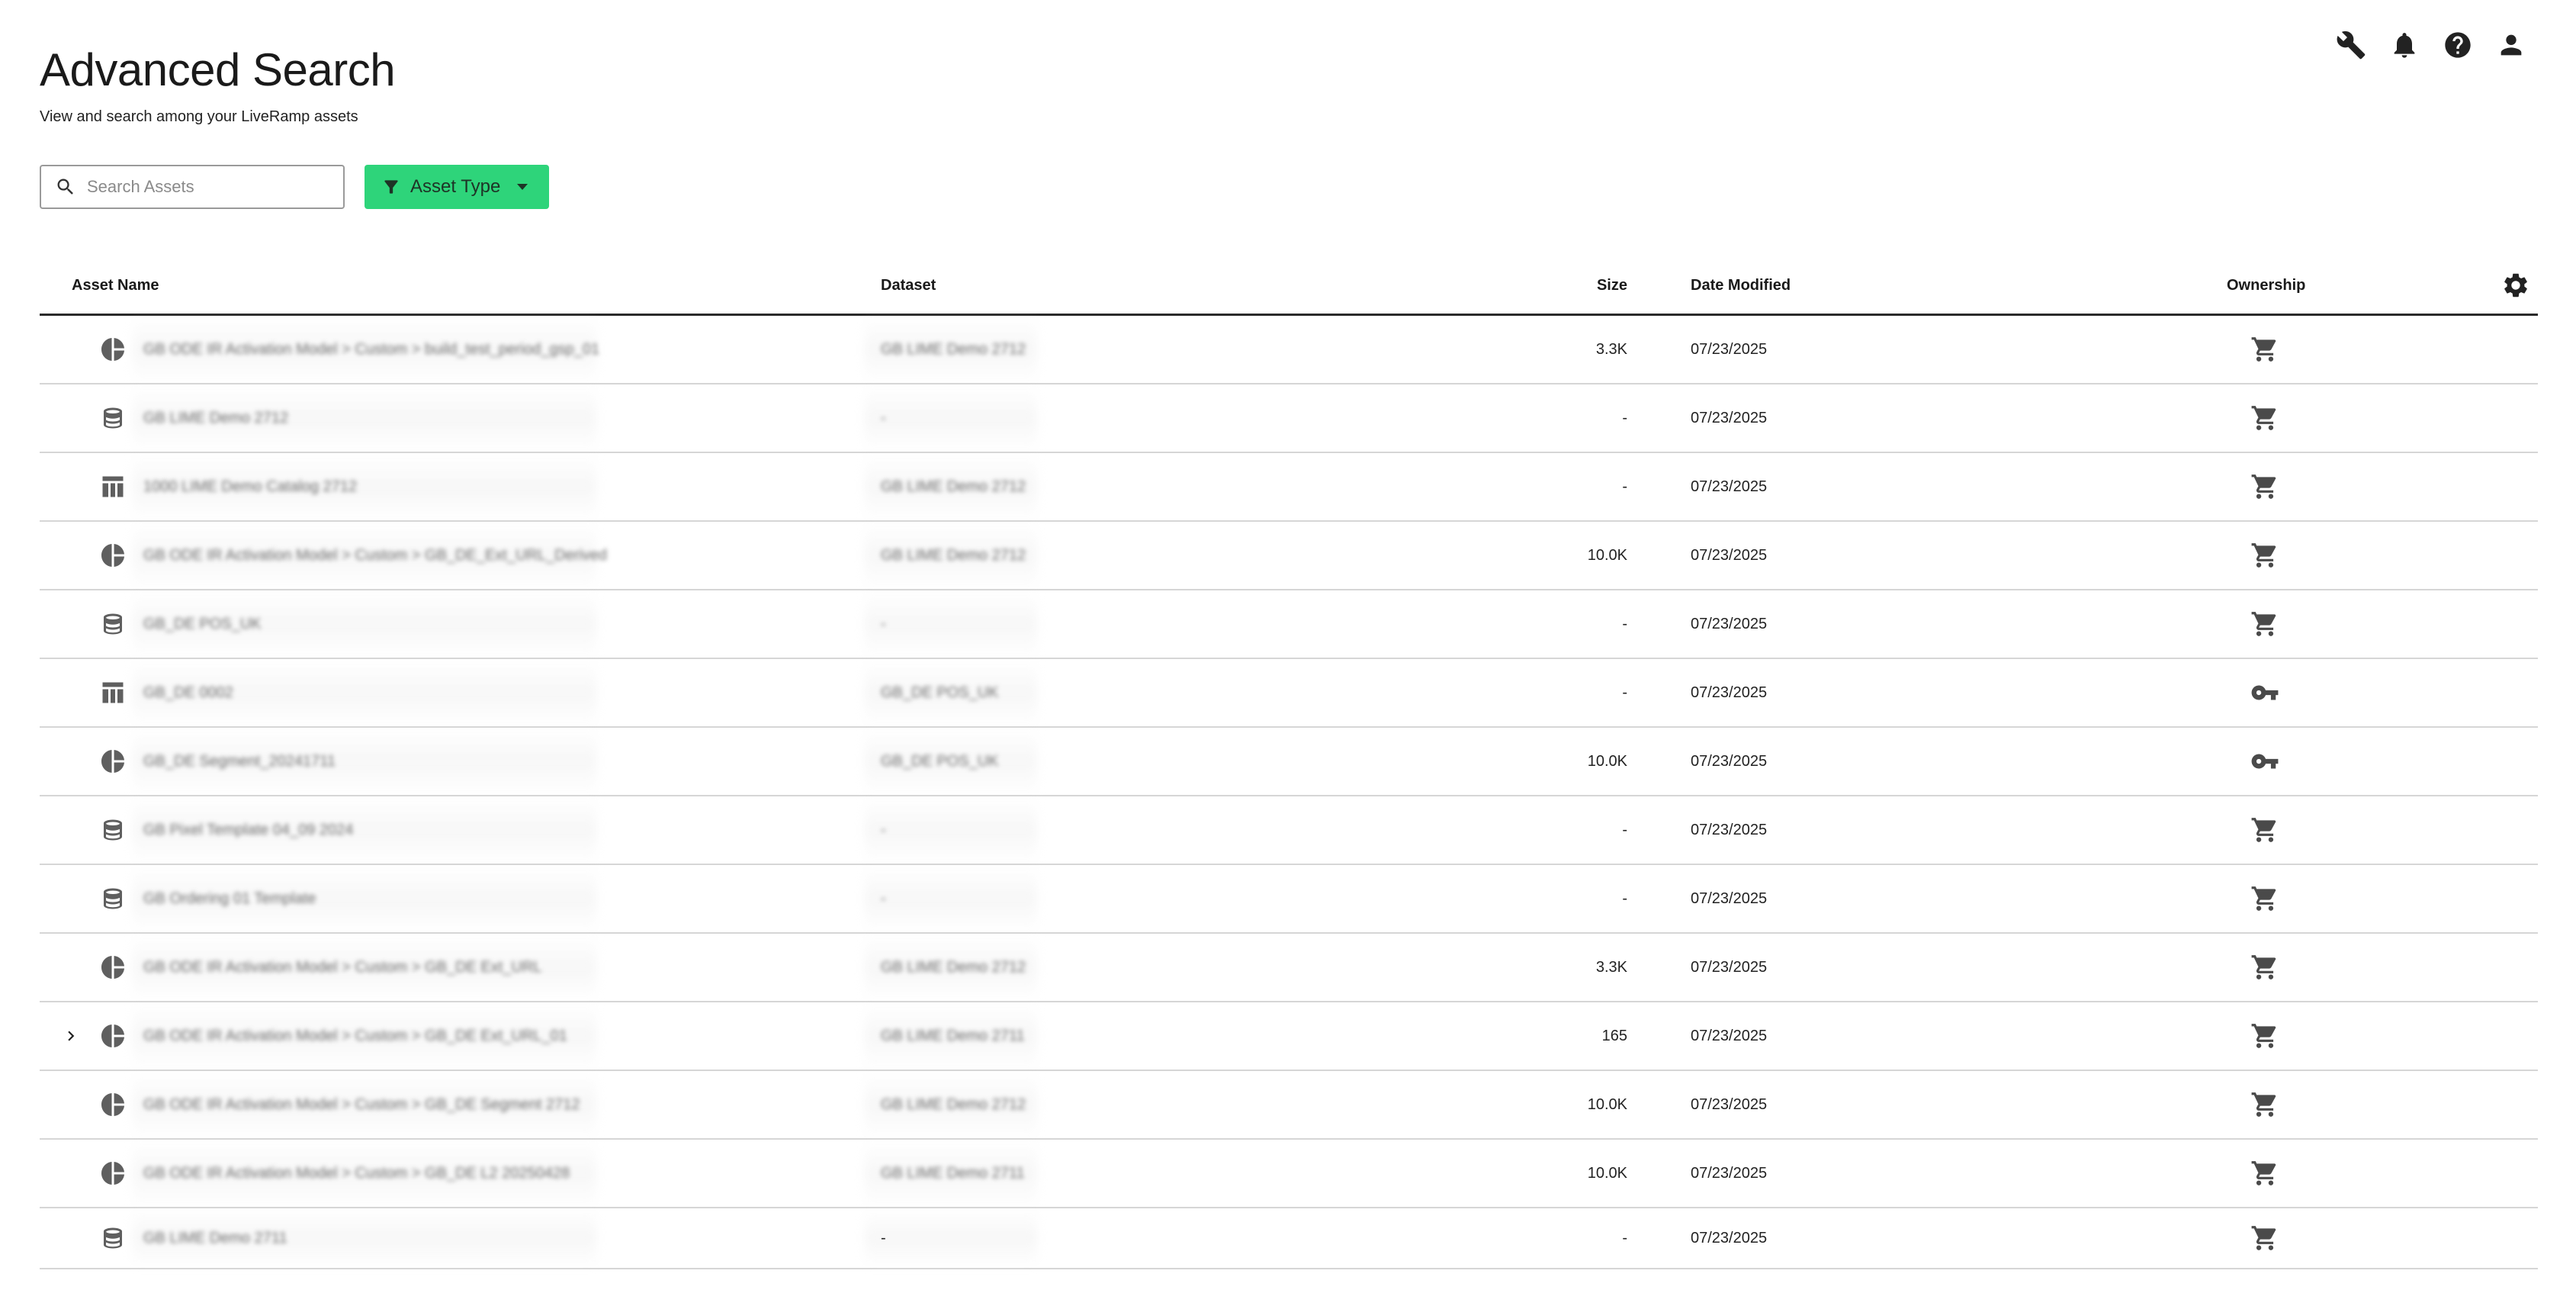 The image size is (2576, 1306). What do you see at coordinates (115, 285) in the screenshot?
I see `column-header-asset-name: Asset Name` at bounding box center [115, 285].